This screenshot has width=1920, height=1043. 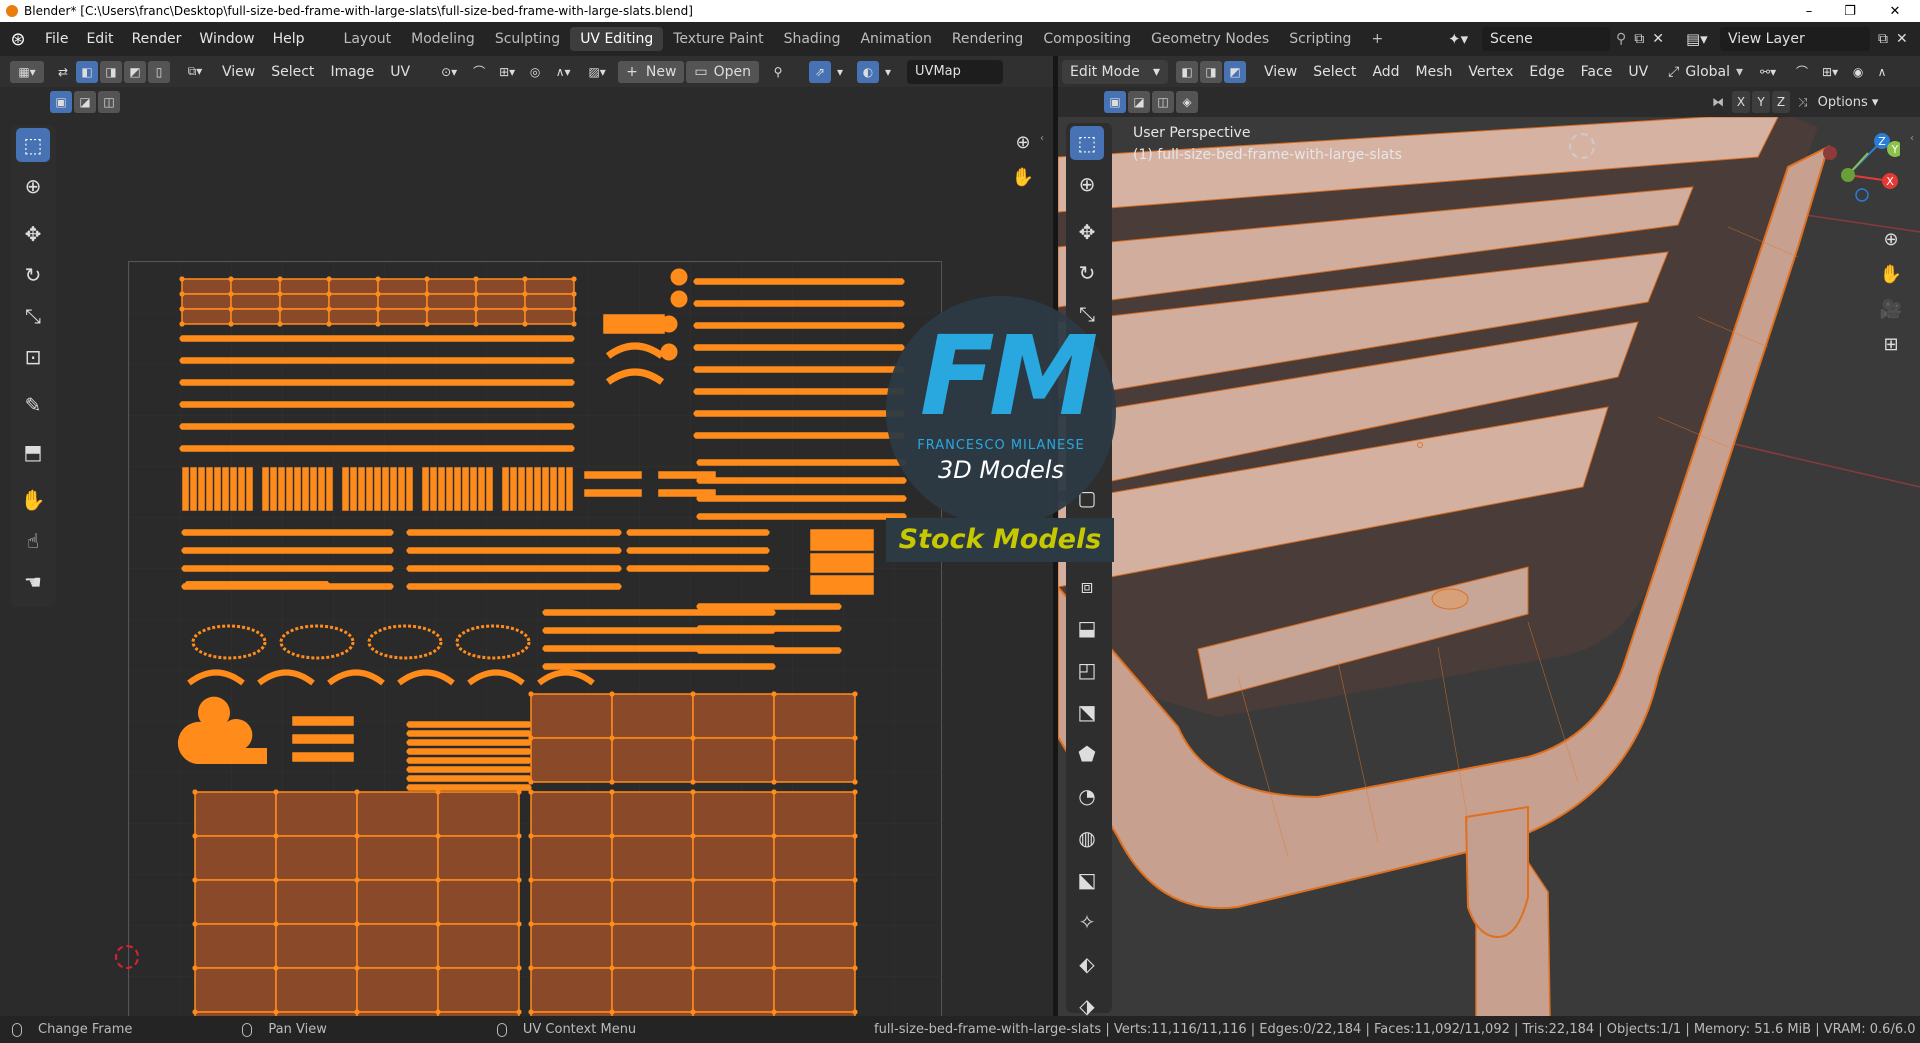 I want to click on vp-menu-vertex: Vertex, so click(x=1490, y=72).